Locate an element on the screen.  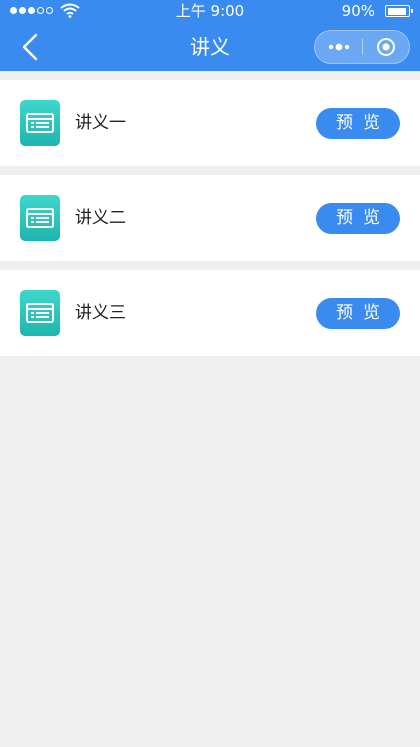
battery-fill is located at coordinates (396, 11).